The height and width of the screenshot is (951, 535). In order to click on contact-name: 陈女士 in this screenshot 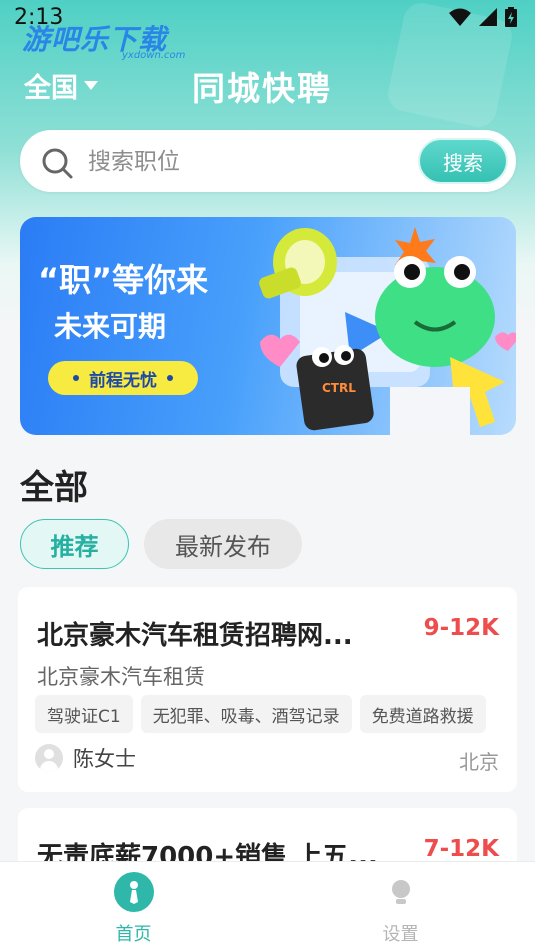, I will do `click(104, 759)`.